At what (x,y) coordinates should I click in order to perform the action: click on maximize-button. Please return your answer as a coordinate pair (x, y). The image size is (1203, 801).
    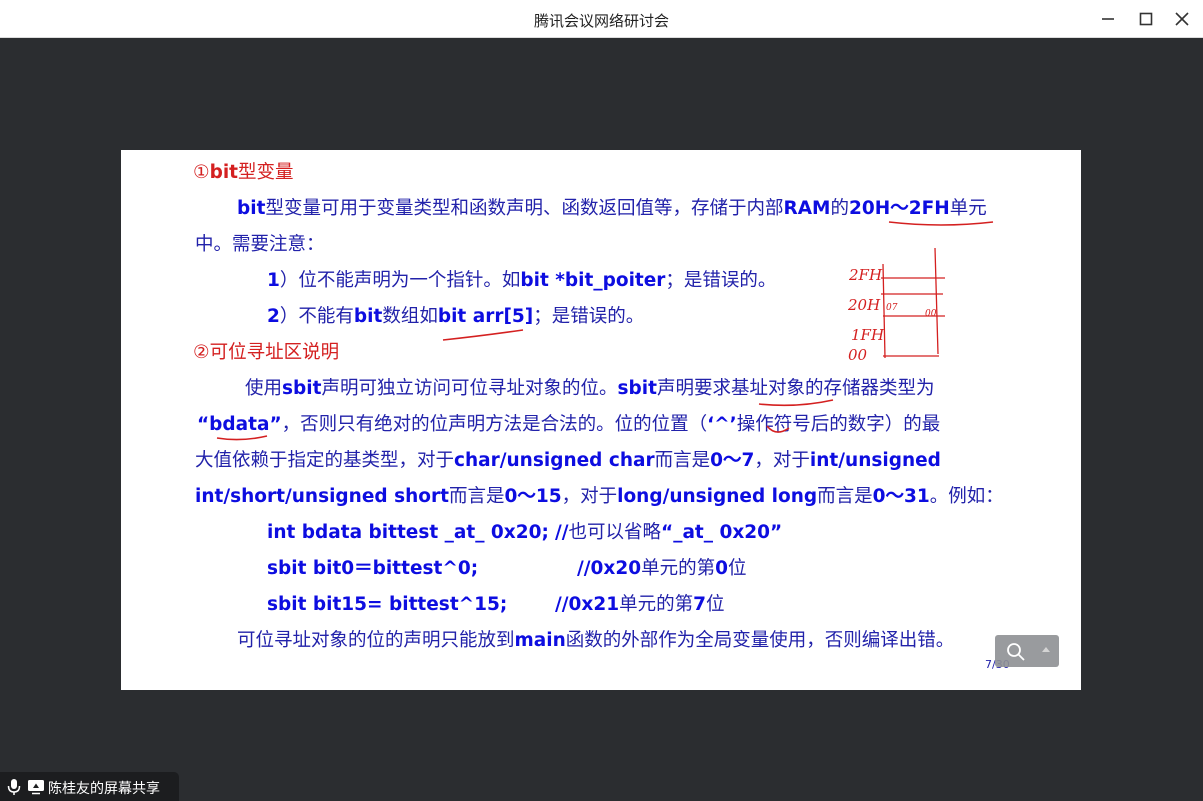
    Looking at the image, I should click on (1146, 19).